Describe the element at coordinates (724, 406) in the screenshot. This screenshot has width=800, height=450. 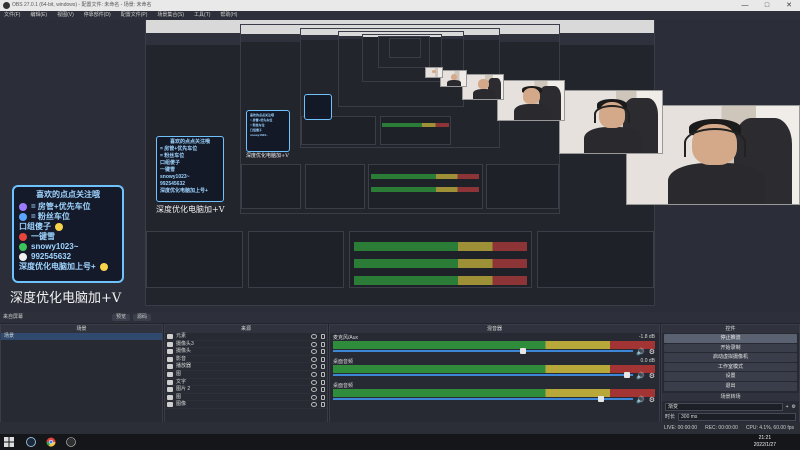
I see `transition-select: 渐变` at that location.